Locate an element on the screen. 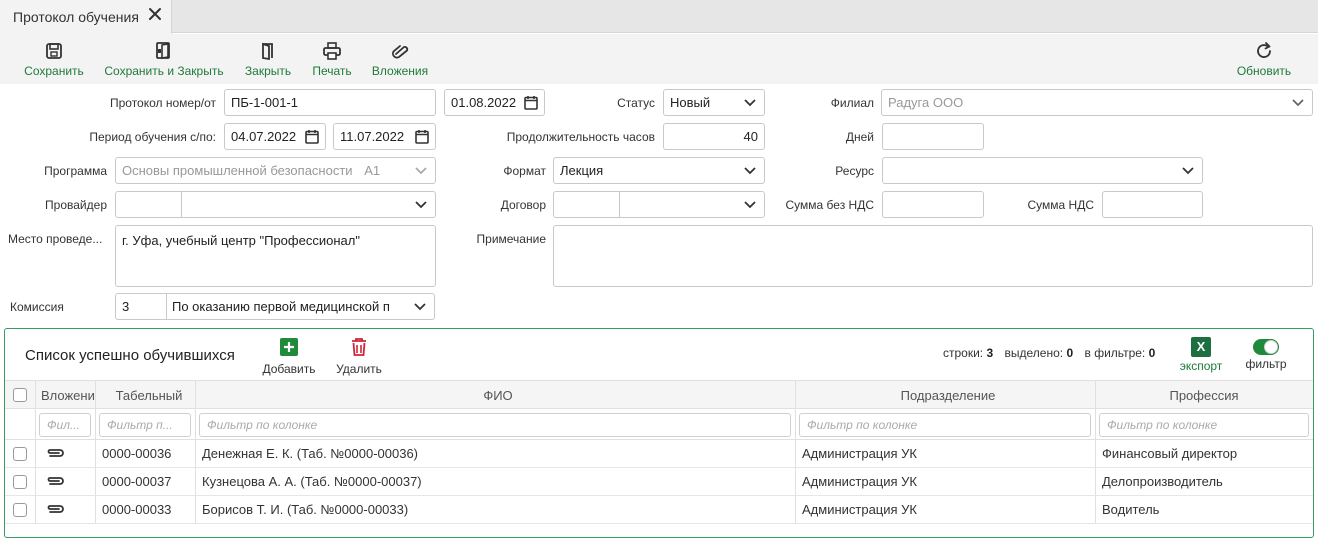  commission-select: 3 По оказанию первой медицинской п is located at coordinates (275, 306).